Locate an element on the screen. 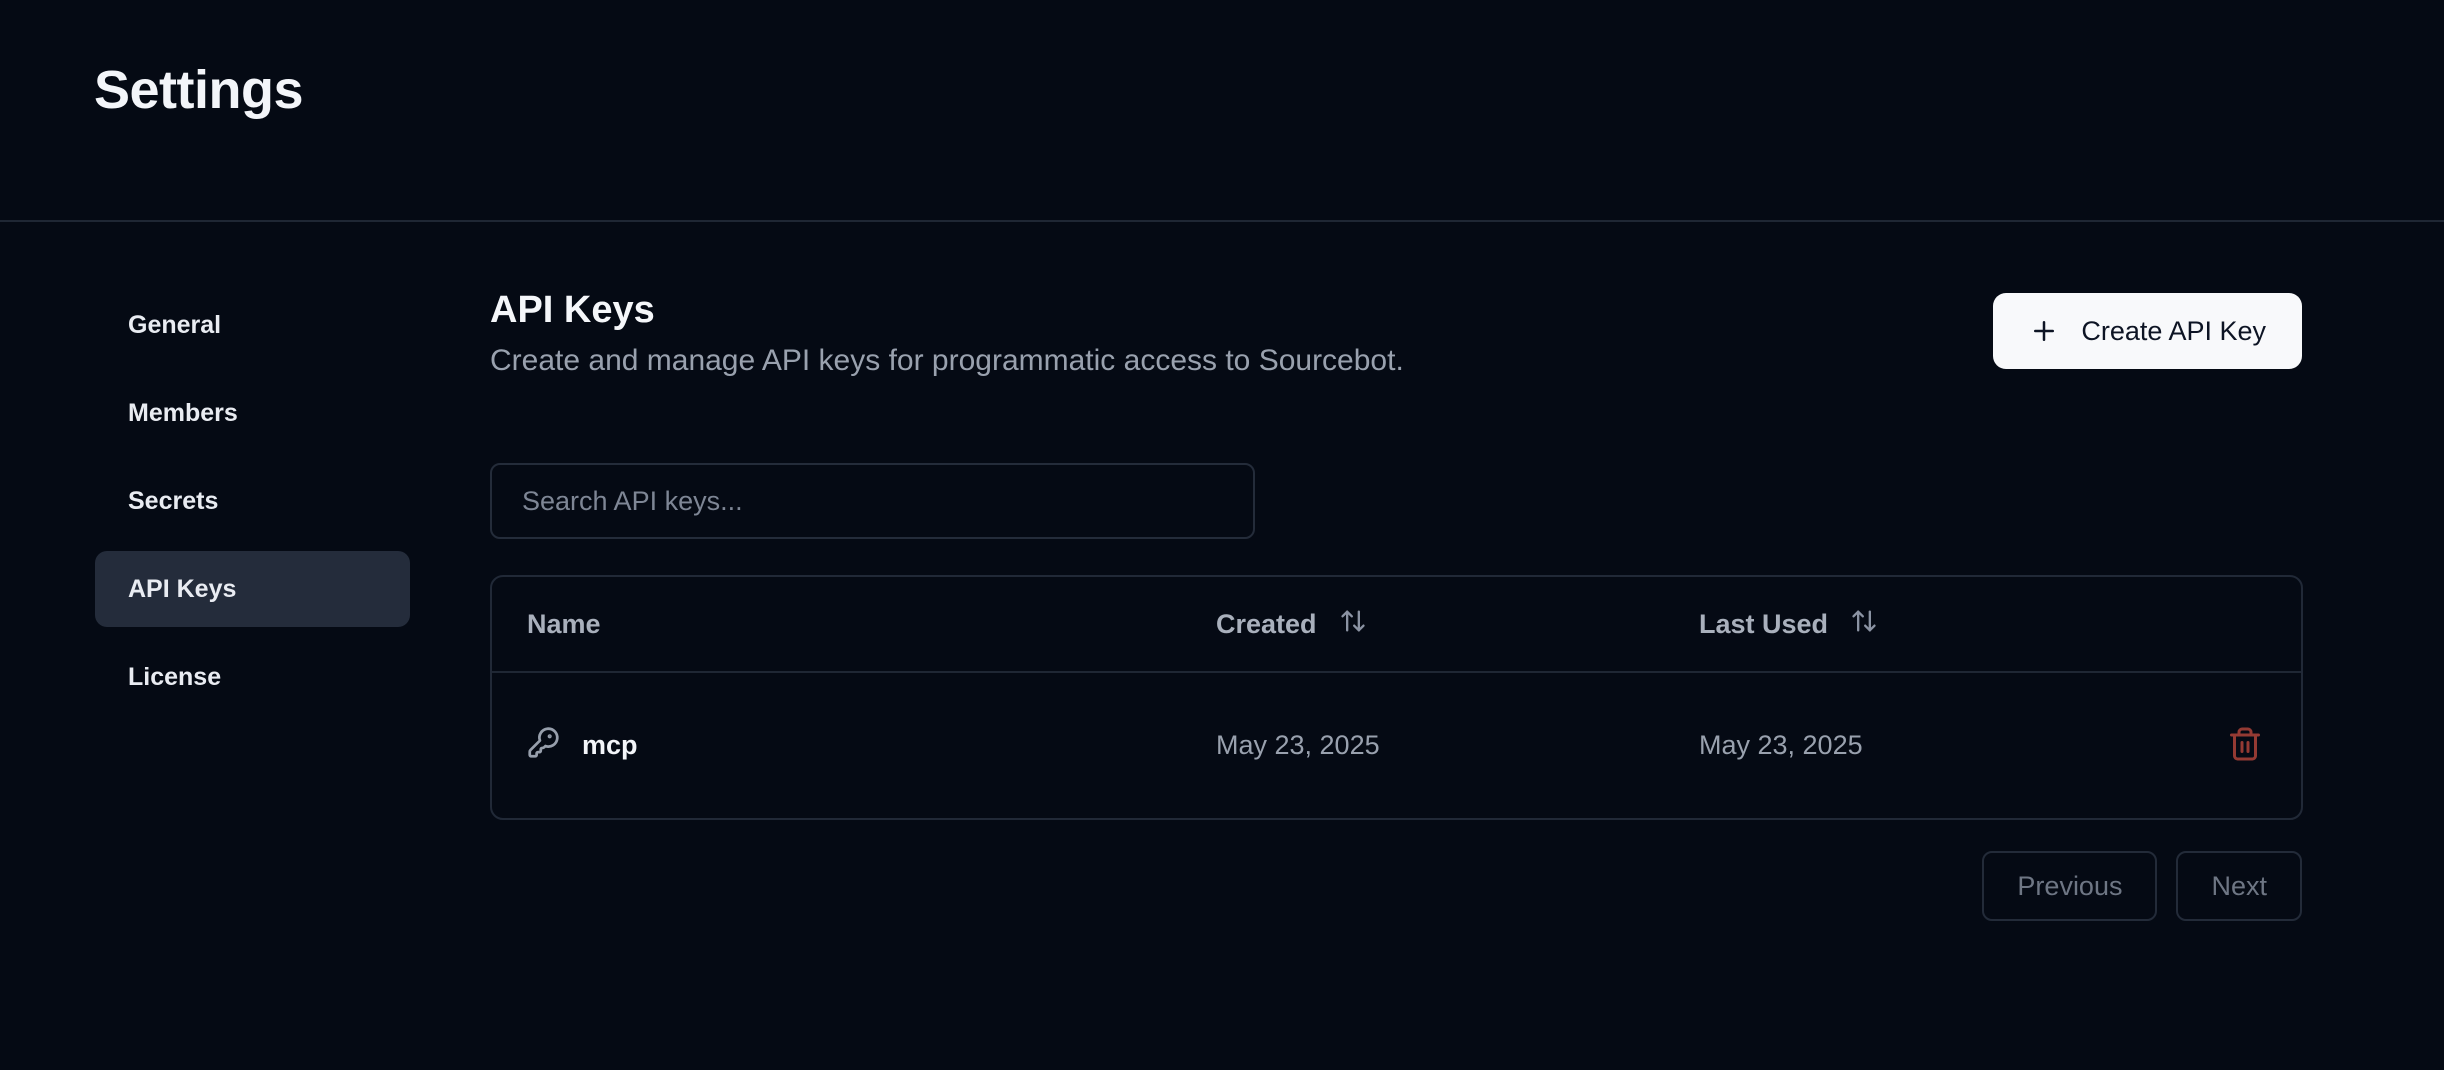  api-key-actions-cell is located at coordinates (2260, 745).